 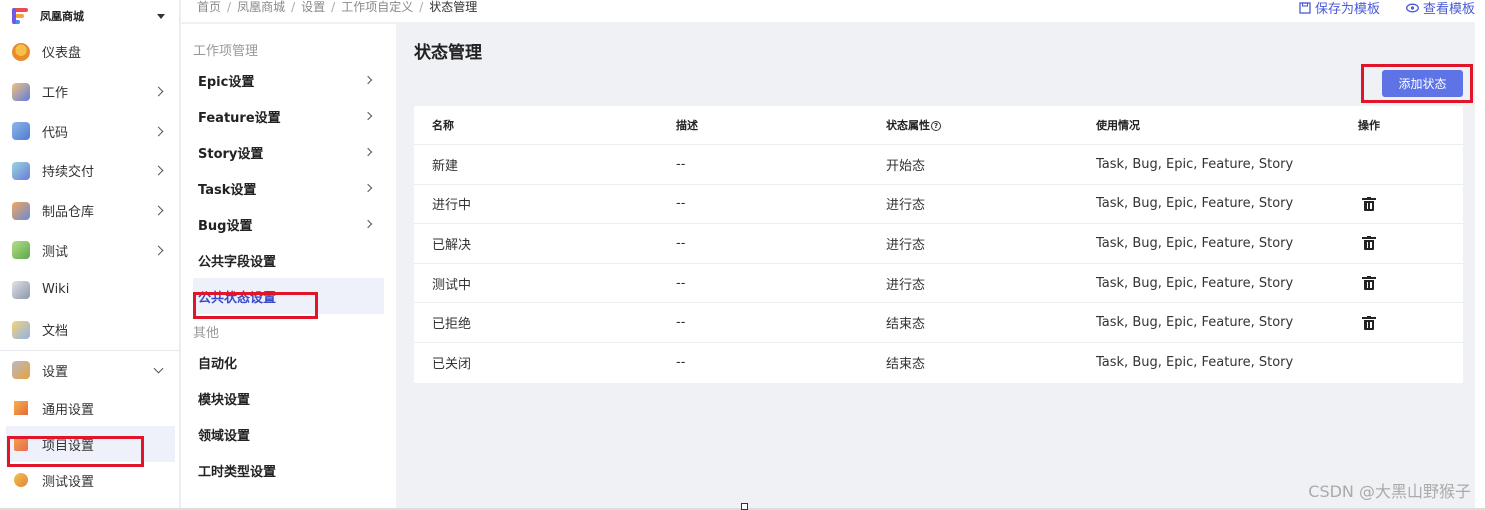 I want to click on dashboard-icon, so click(x=21, y=51).